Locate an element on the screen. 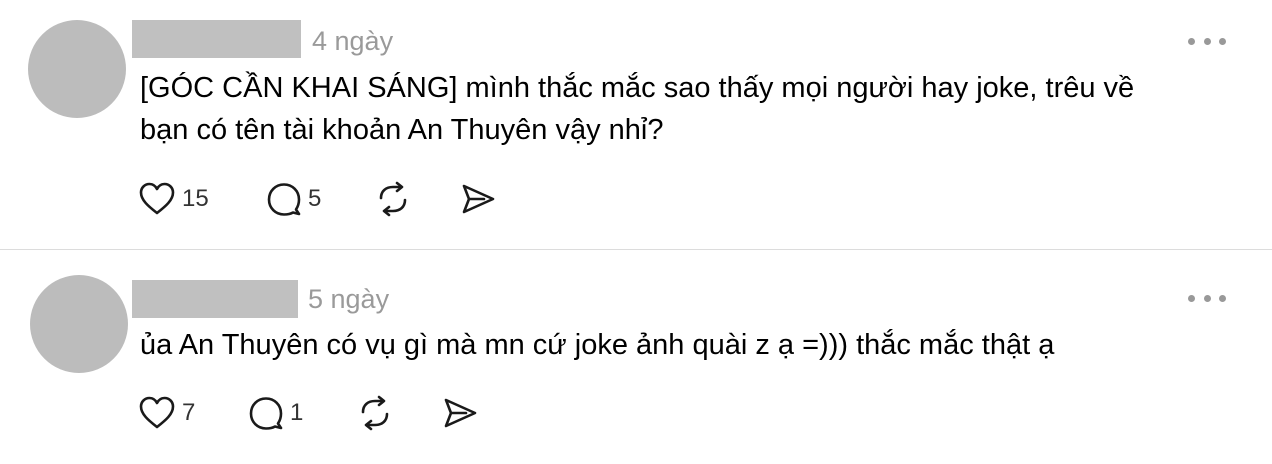 This screenshot has height=464, width=1272. post-divider is located at coordinates (636, 249).